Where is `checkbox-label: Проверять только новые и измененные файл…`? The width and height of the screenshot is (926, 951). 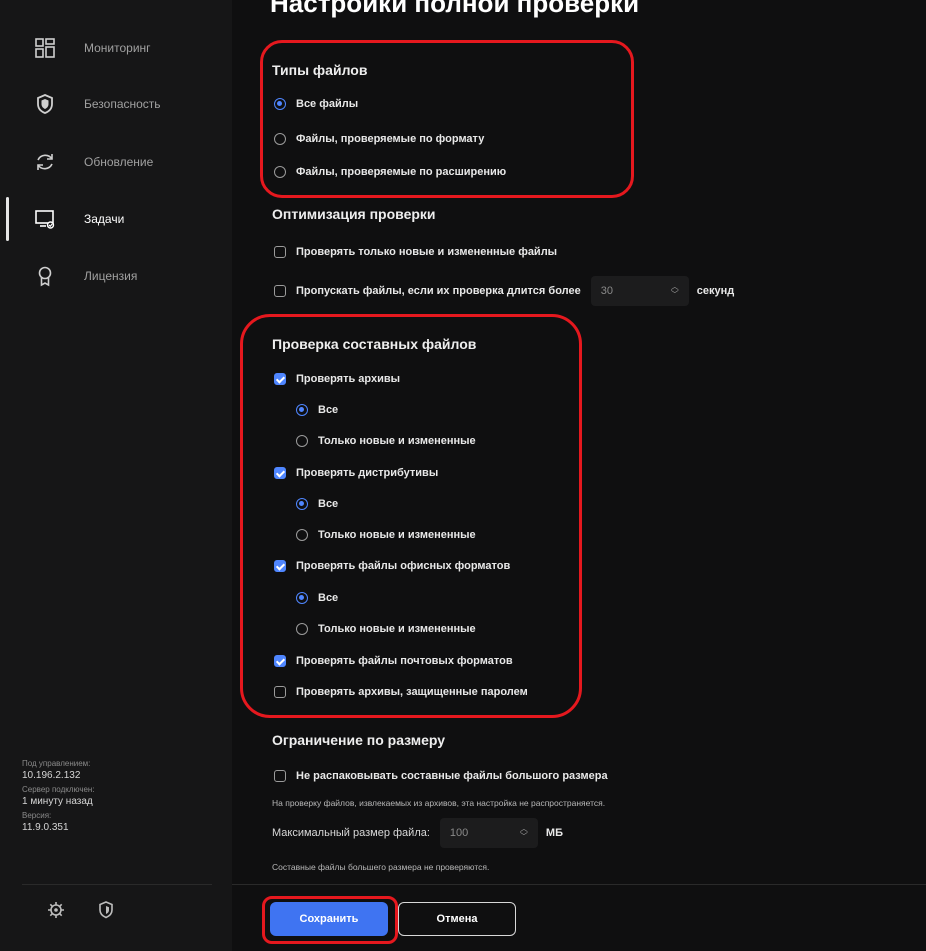
checkbox-label: Проверять только новые и измененные файл… is located at coordinates (427, 252).